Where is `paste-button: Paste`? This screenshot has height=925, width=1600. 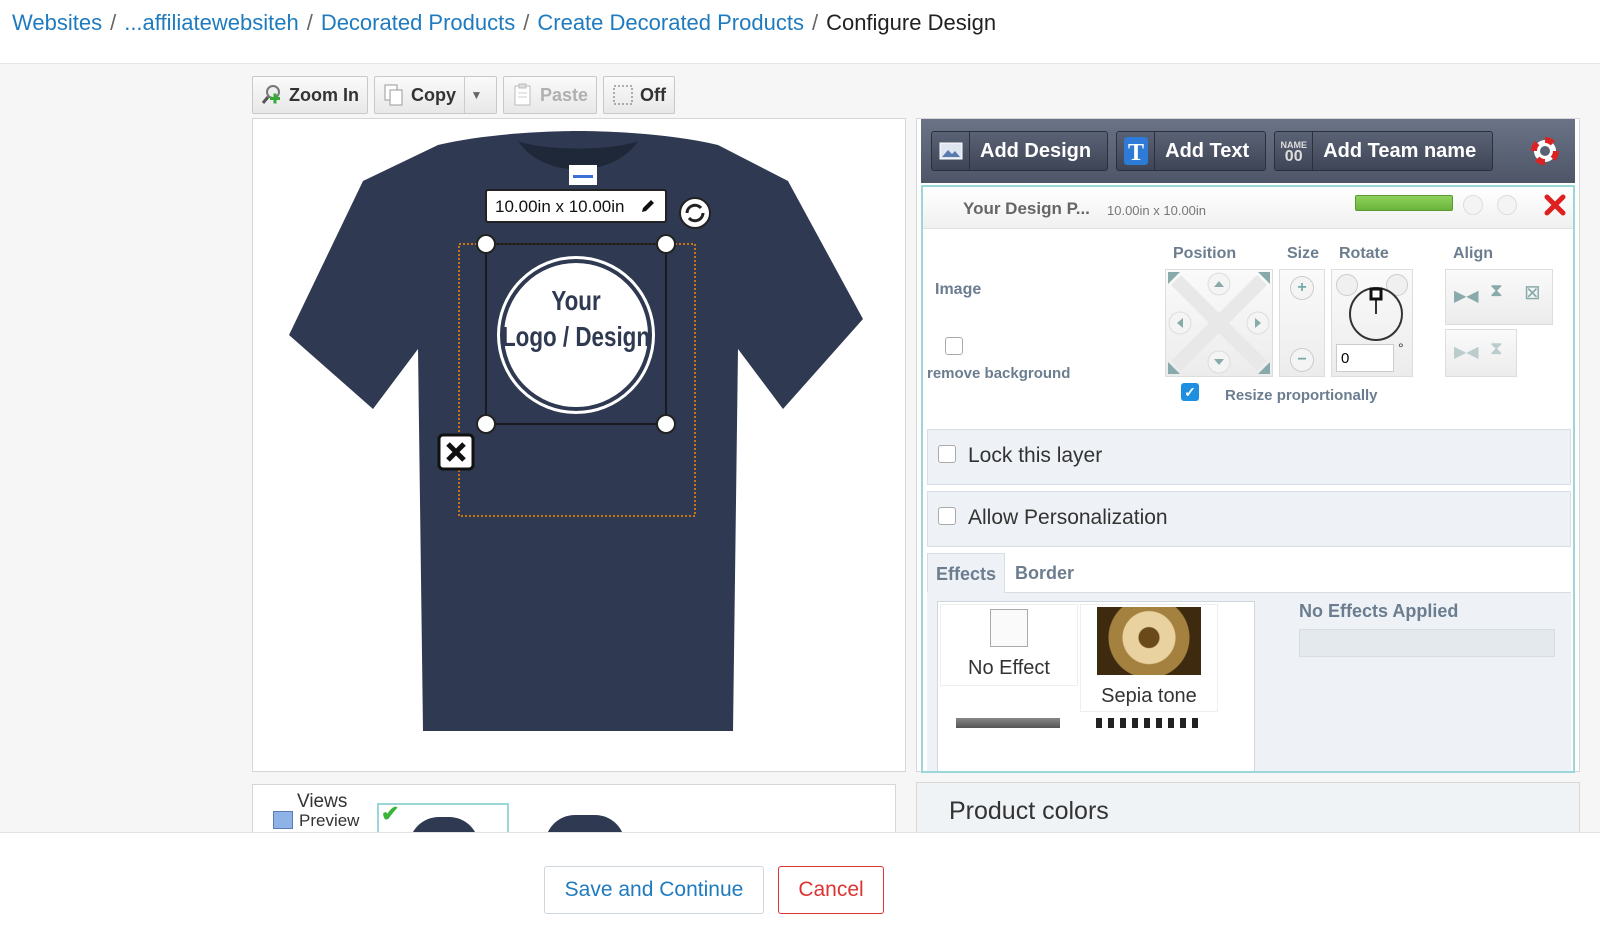
paste-button: Paste is located at coordinates (550, 95).